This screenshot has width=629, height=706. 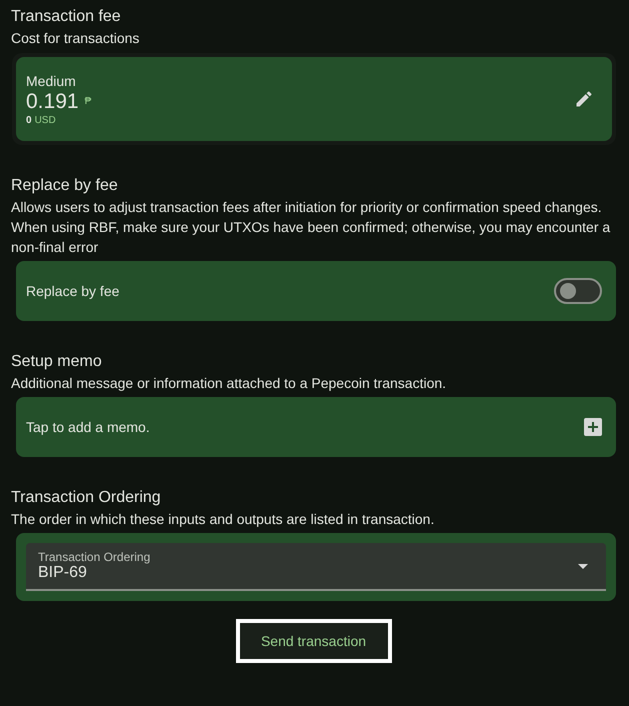 I want to click on ordering-dropdown: Transaction Ordering BIP-69, so click(x=316, y=567).